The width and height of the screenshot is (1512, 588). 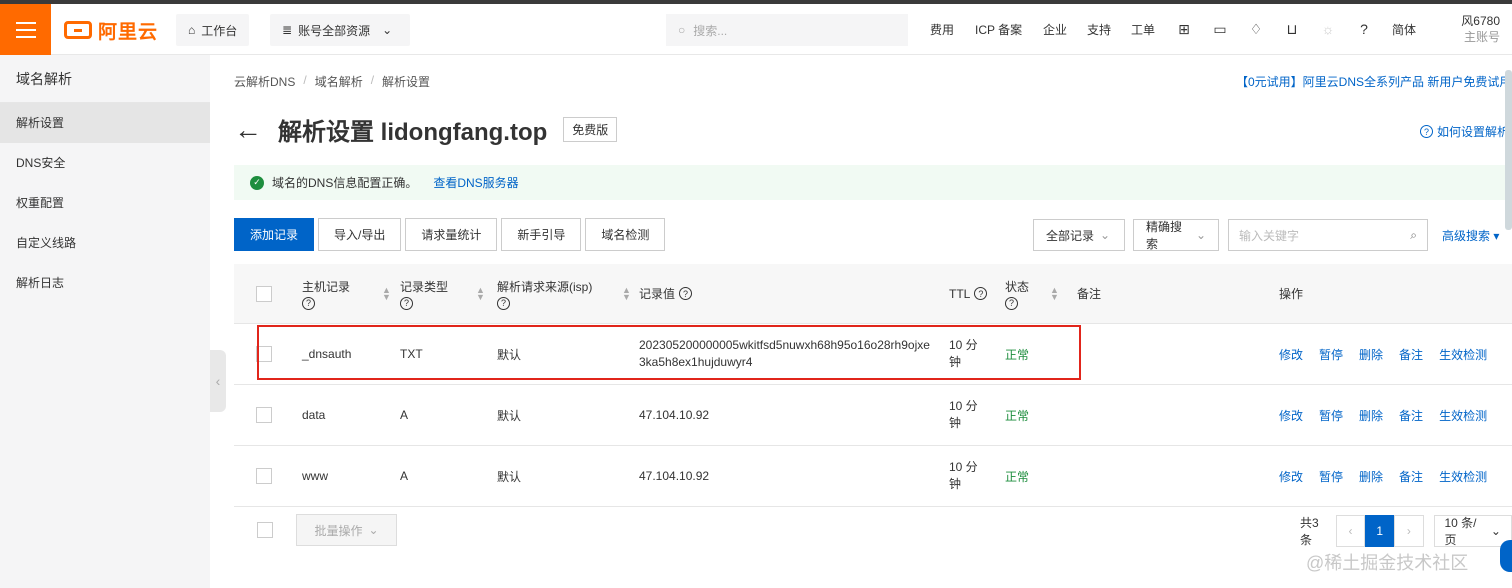 I want to click on cell-status: 正常, so click(x=1017, y=415).